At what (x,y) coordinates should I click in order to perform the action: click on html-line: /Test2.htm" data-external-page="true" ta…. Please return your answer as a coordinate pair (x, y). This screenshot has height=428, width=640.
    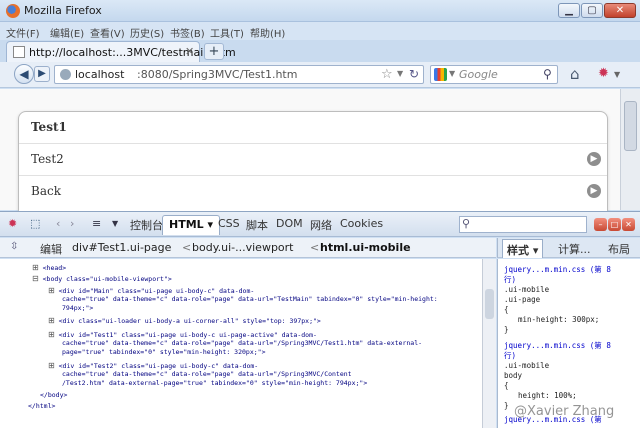
    Looking at the image, I should click on (215, 383).